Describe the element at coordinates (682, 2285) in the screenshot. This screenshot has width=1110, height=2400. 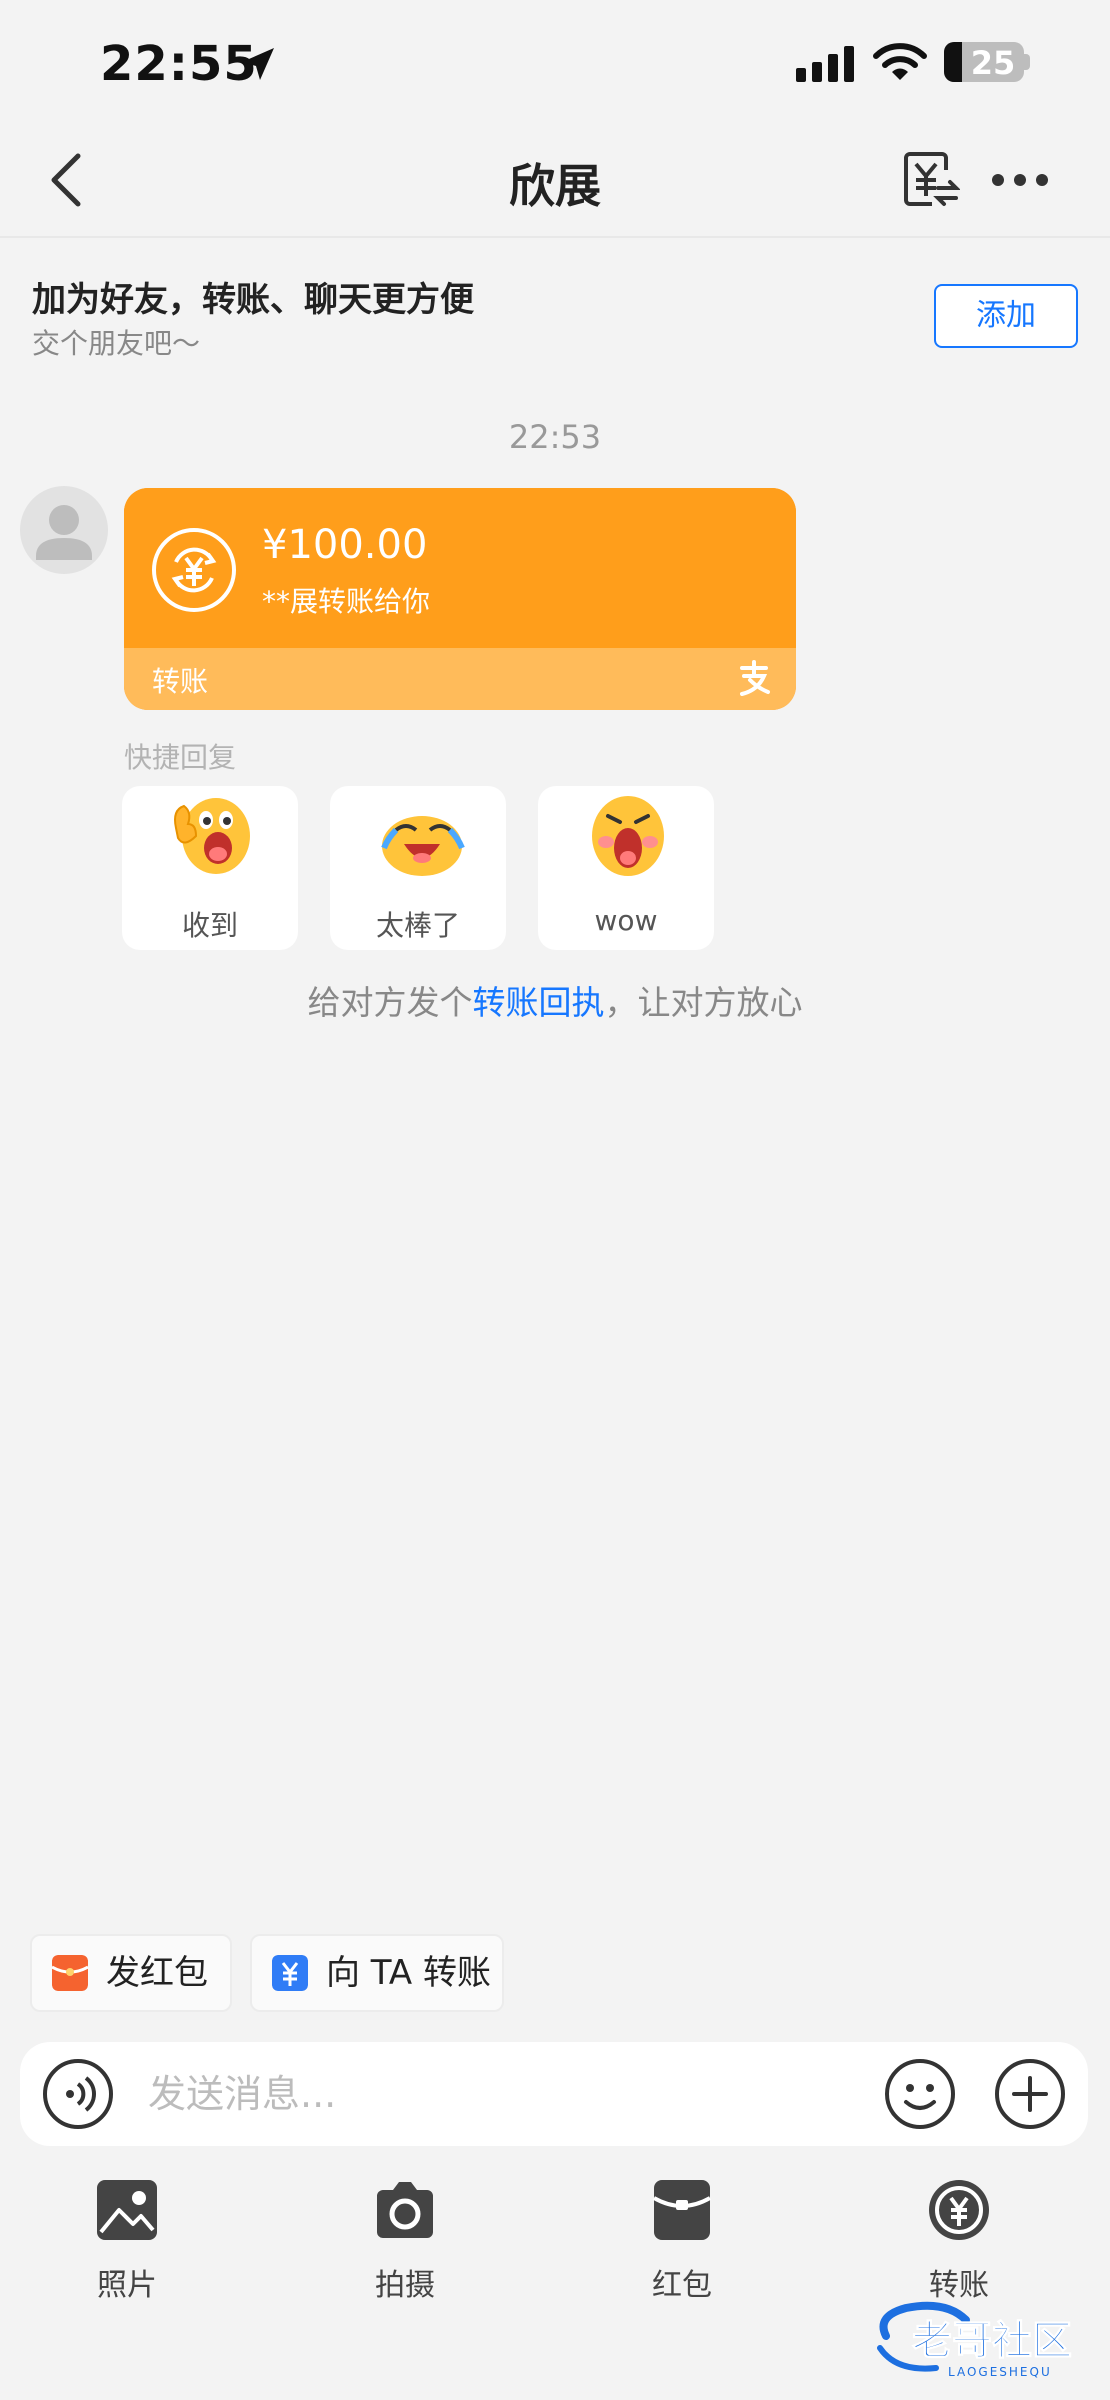
I see `toolbar-red-packet-label: 红包` at that location.